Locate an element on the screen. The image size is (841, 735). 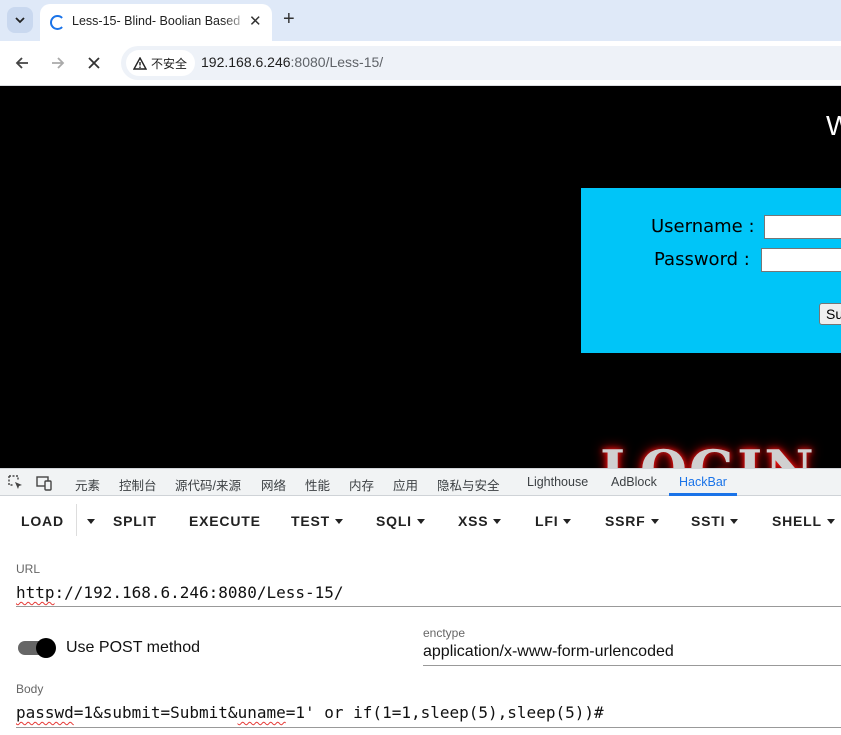
ssti-menu-label: SSTI is located at coordinates (708, 521).